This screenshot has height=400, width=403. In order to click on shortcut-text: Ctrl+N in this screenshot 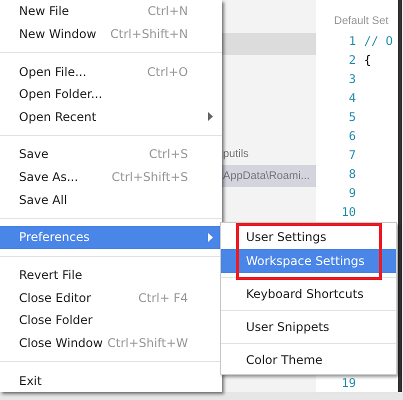, I will do `click(168, 11)`.